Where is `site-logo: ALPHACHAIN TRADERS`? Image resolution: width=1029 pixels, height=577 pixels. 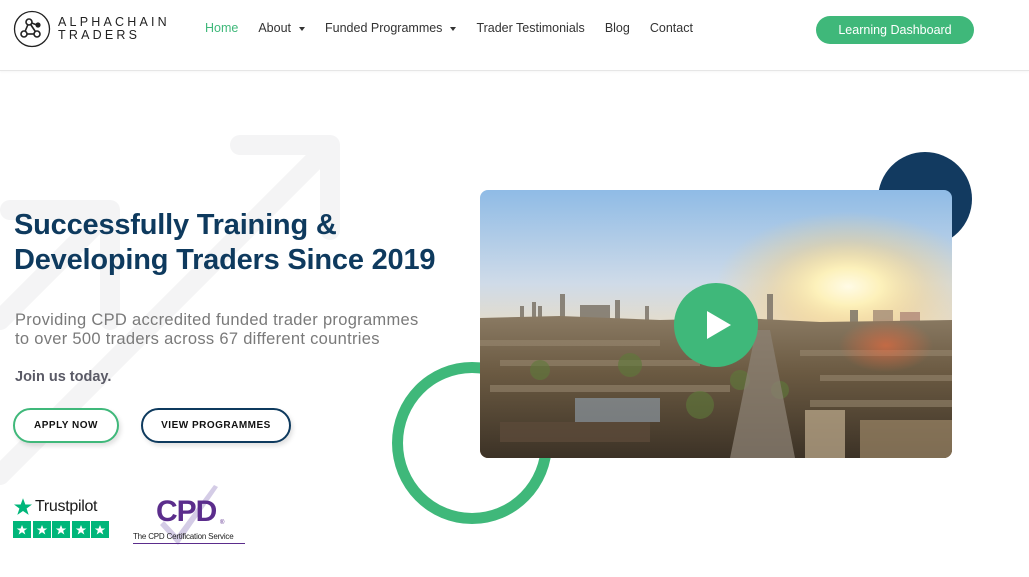 site-logo: ALPHACHAIN TRADERS is located at coordinates (91, 29).